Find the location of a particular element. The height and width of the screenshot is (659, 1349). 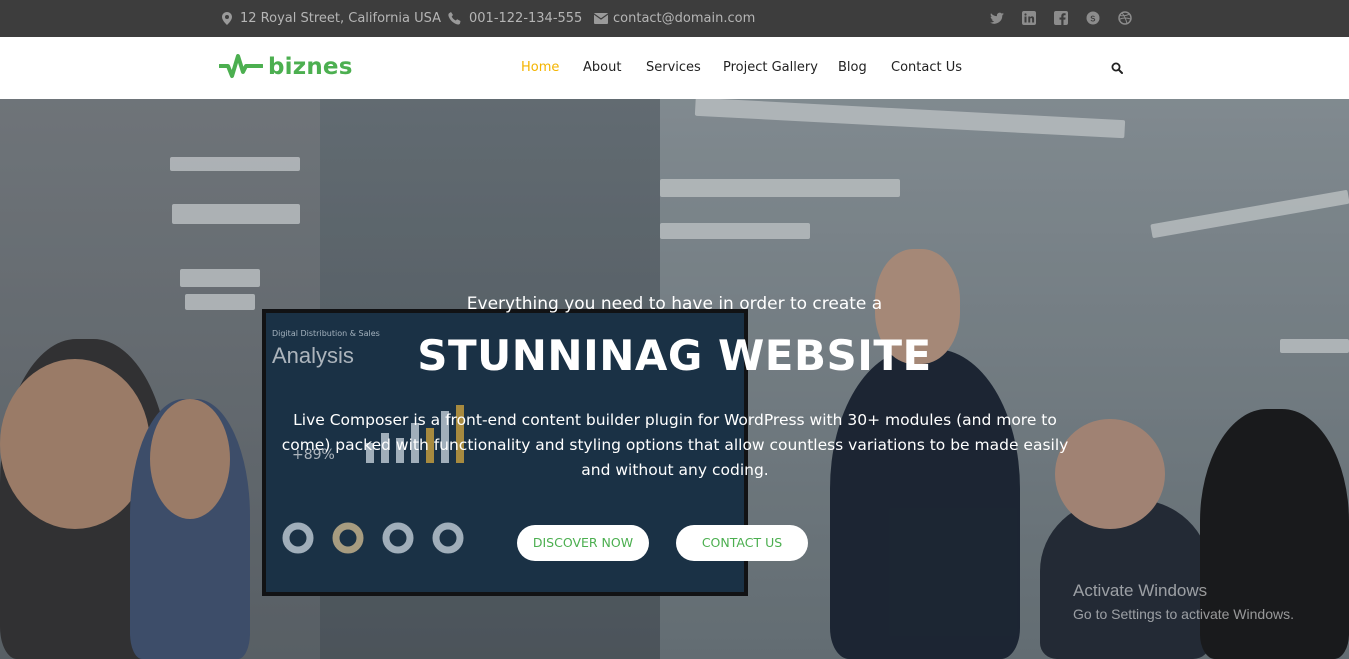

logo: biznes is located at coordinates (286, 67).